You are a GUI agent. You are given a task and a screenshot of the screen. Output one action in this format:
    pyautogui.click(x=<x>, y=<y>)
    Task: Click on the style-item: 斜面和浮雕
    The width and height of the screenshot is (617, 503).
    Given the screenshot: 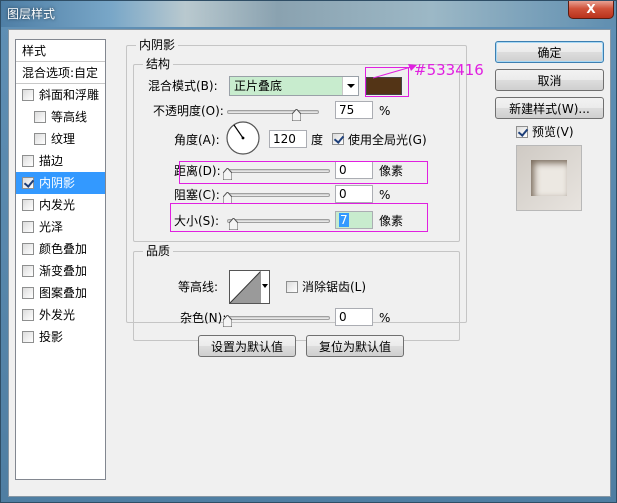 What is the action you would take?
    pyautogui.click(x=60, y=95)
    